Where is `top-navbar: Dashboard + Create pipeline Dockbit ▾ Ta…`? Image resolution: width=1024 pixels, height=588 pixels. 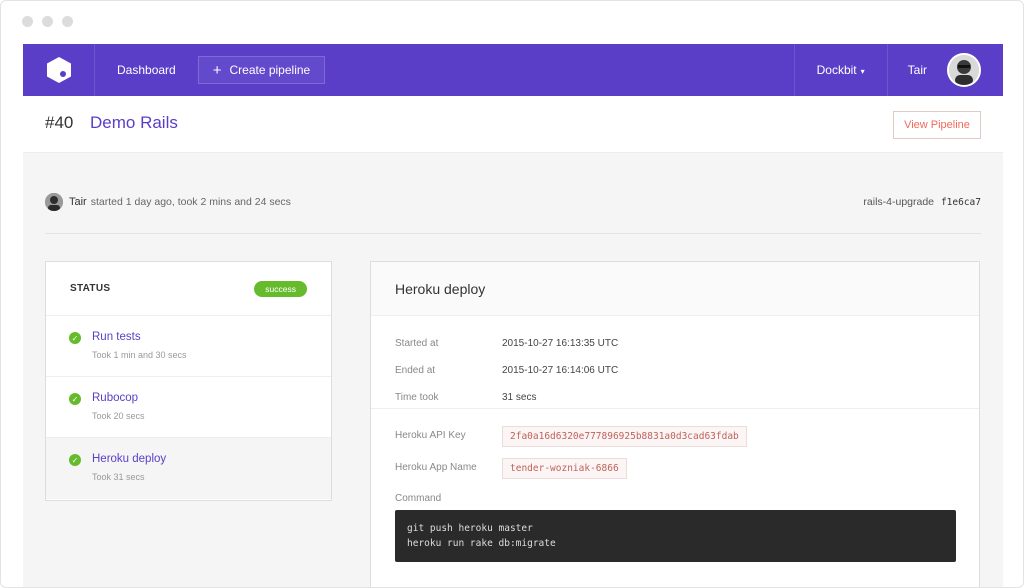
top-navbar: Dashboard + Create pipeline Dockbit ▾ Ta… is located at coordinates (513, 70).